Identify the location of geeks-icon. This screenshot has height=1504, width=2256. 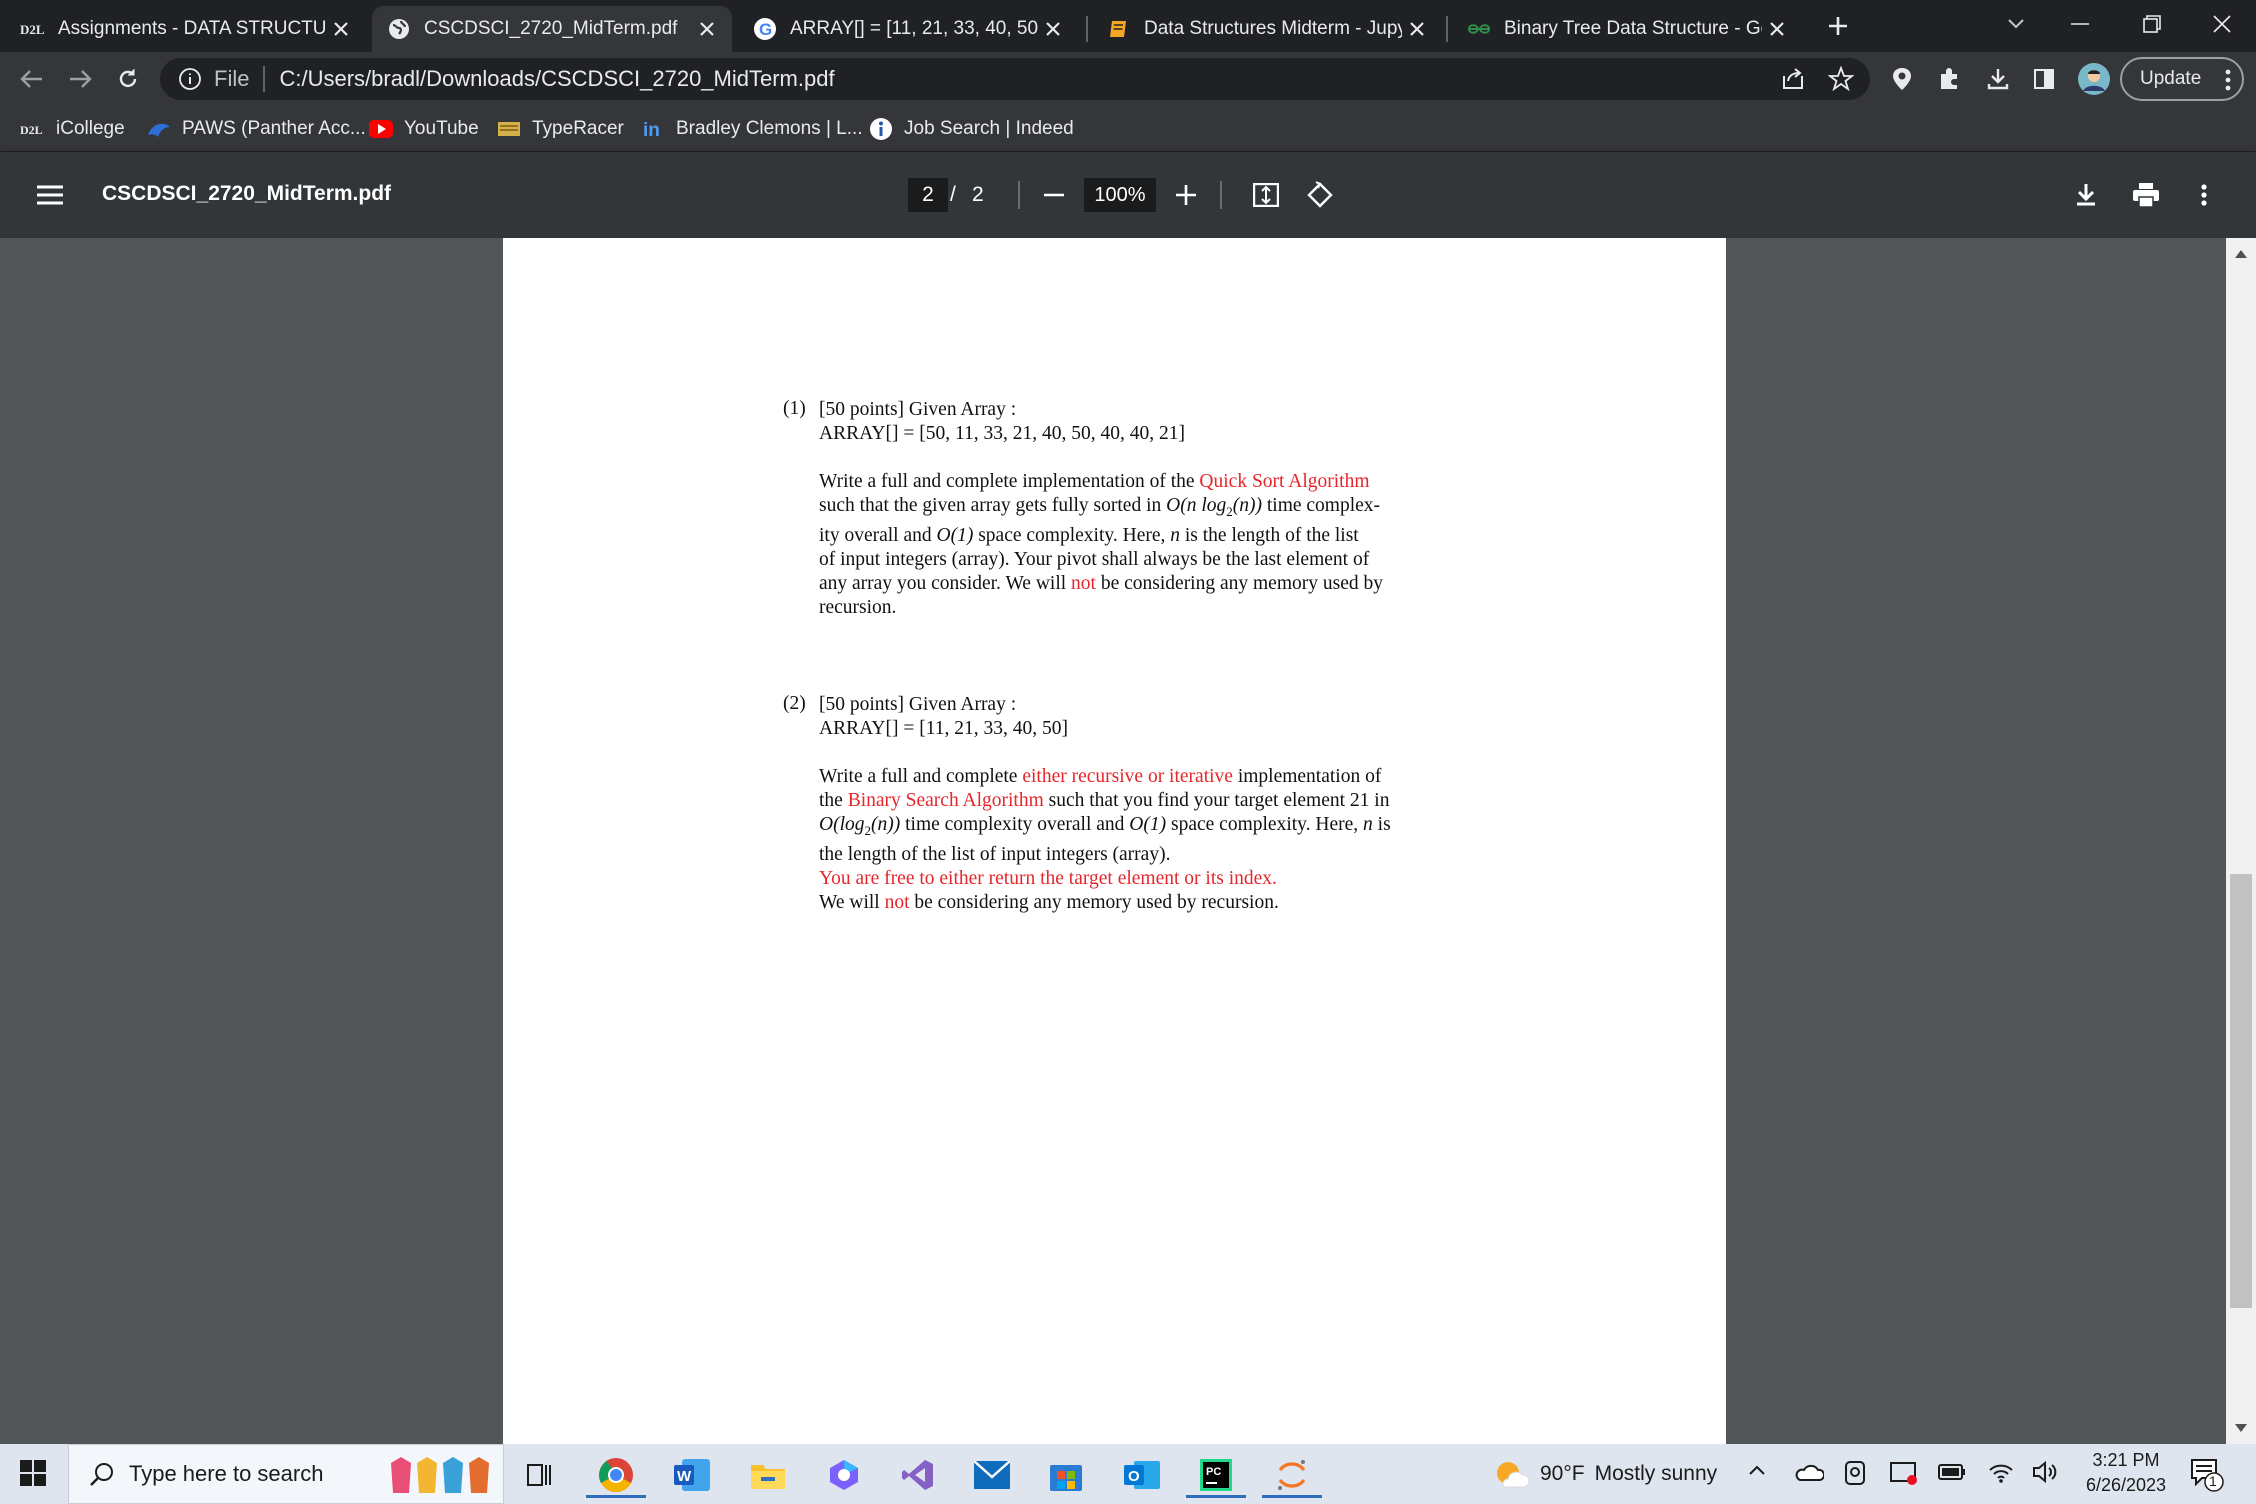
(1479, 29).